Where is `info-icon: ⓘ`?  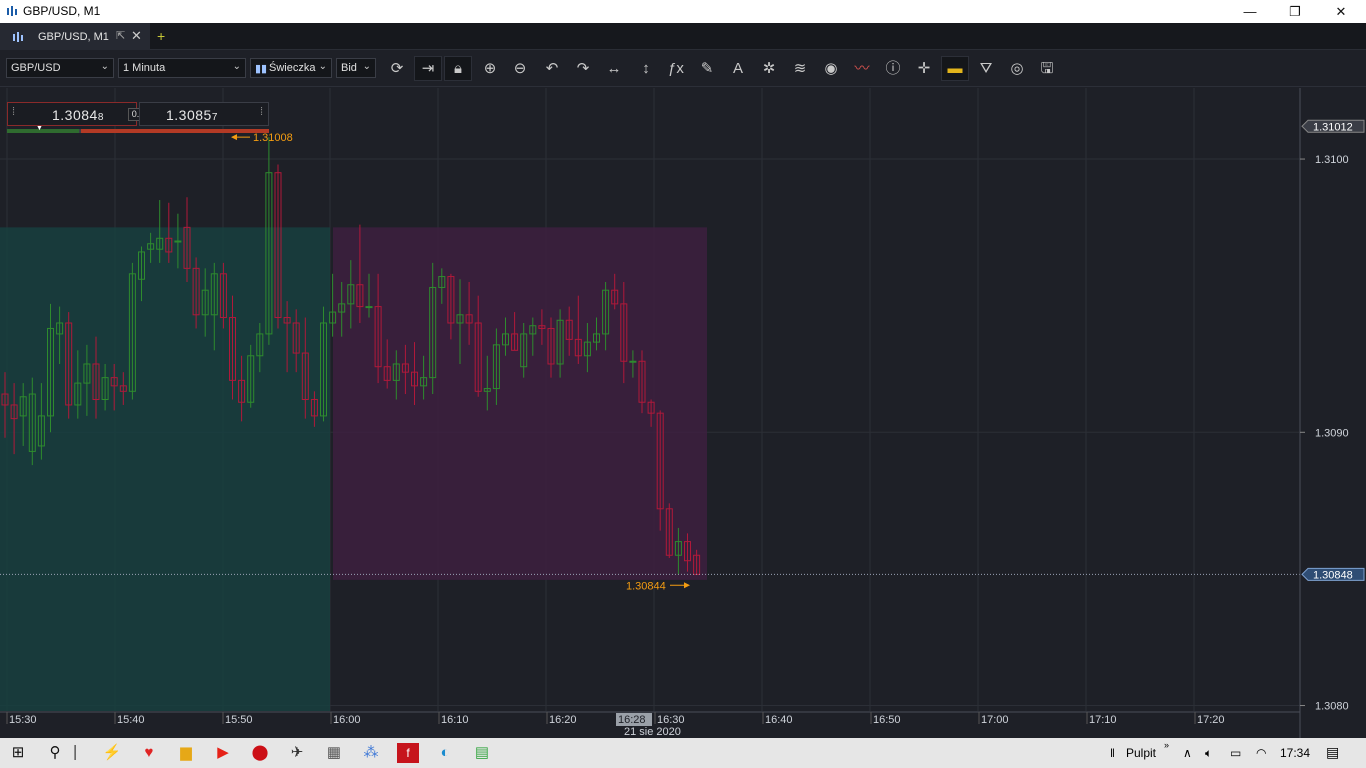 info-icon: ⓘ is located at coordinates (893, 69).